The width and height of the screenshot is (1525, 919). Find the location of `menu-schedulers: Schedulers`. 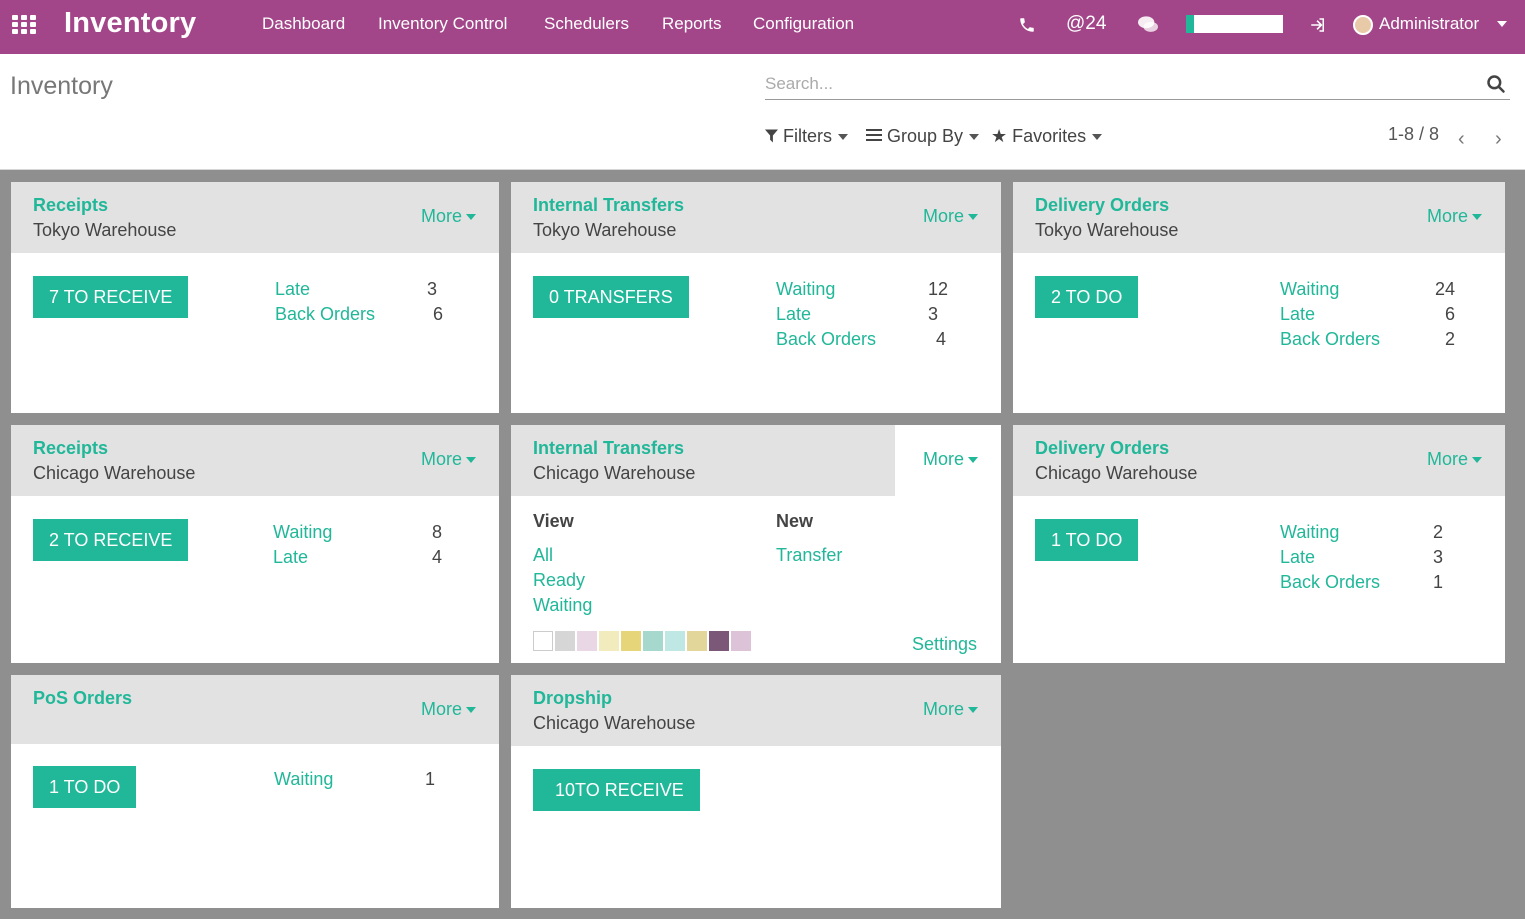

menu-schedulers: Schedulers is located at coordinates (586, 24).